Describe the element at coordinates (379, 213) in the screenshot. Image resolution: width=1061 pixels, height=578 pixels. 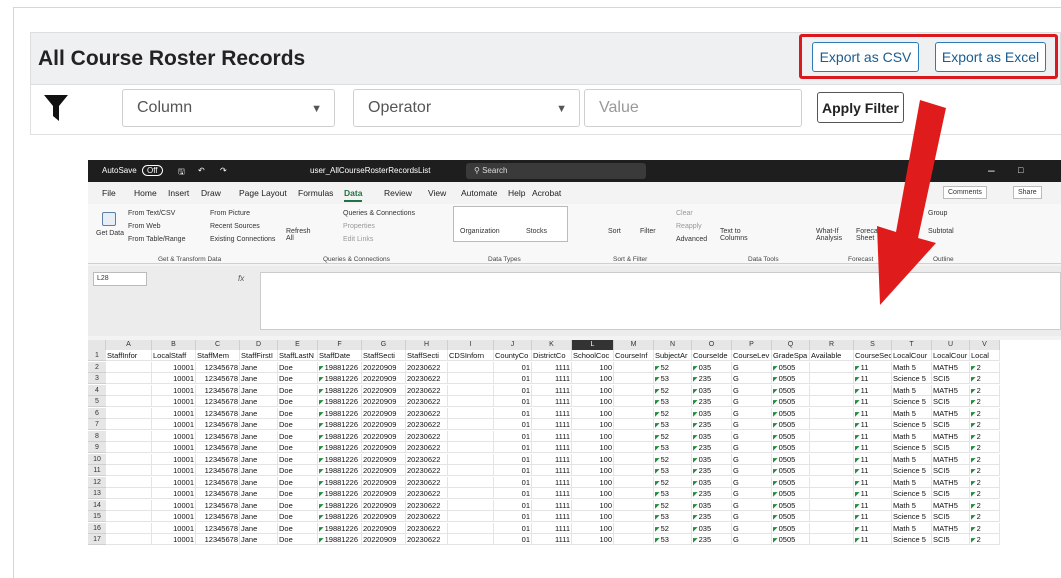
I see `queries-connections-button: Queries & Connections` at that location.